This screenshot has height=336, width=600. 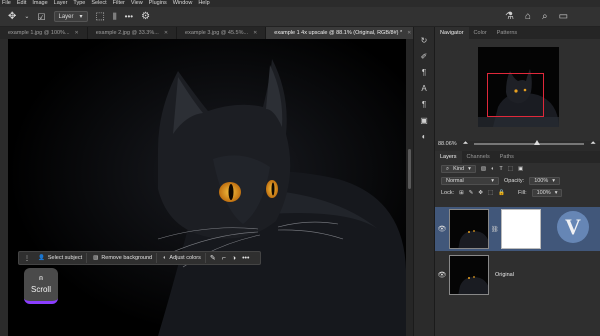 What do you see at coordinates (447, 144) in the screenshot?
I see `zoom-value: 88.06%` at bounding box center [447, 144].